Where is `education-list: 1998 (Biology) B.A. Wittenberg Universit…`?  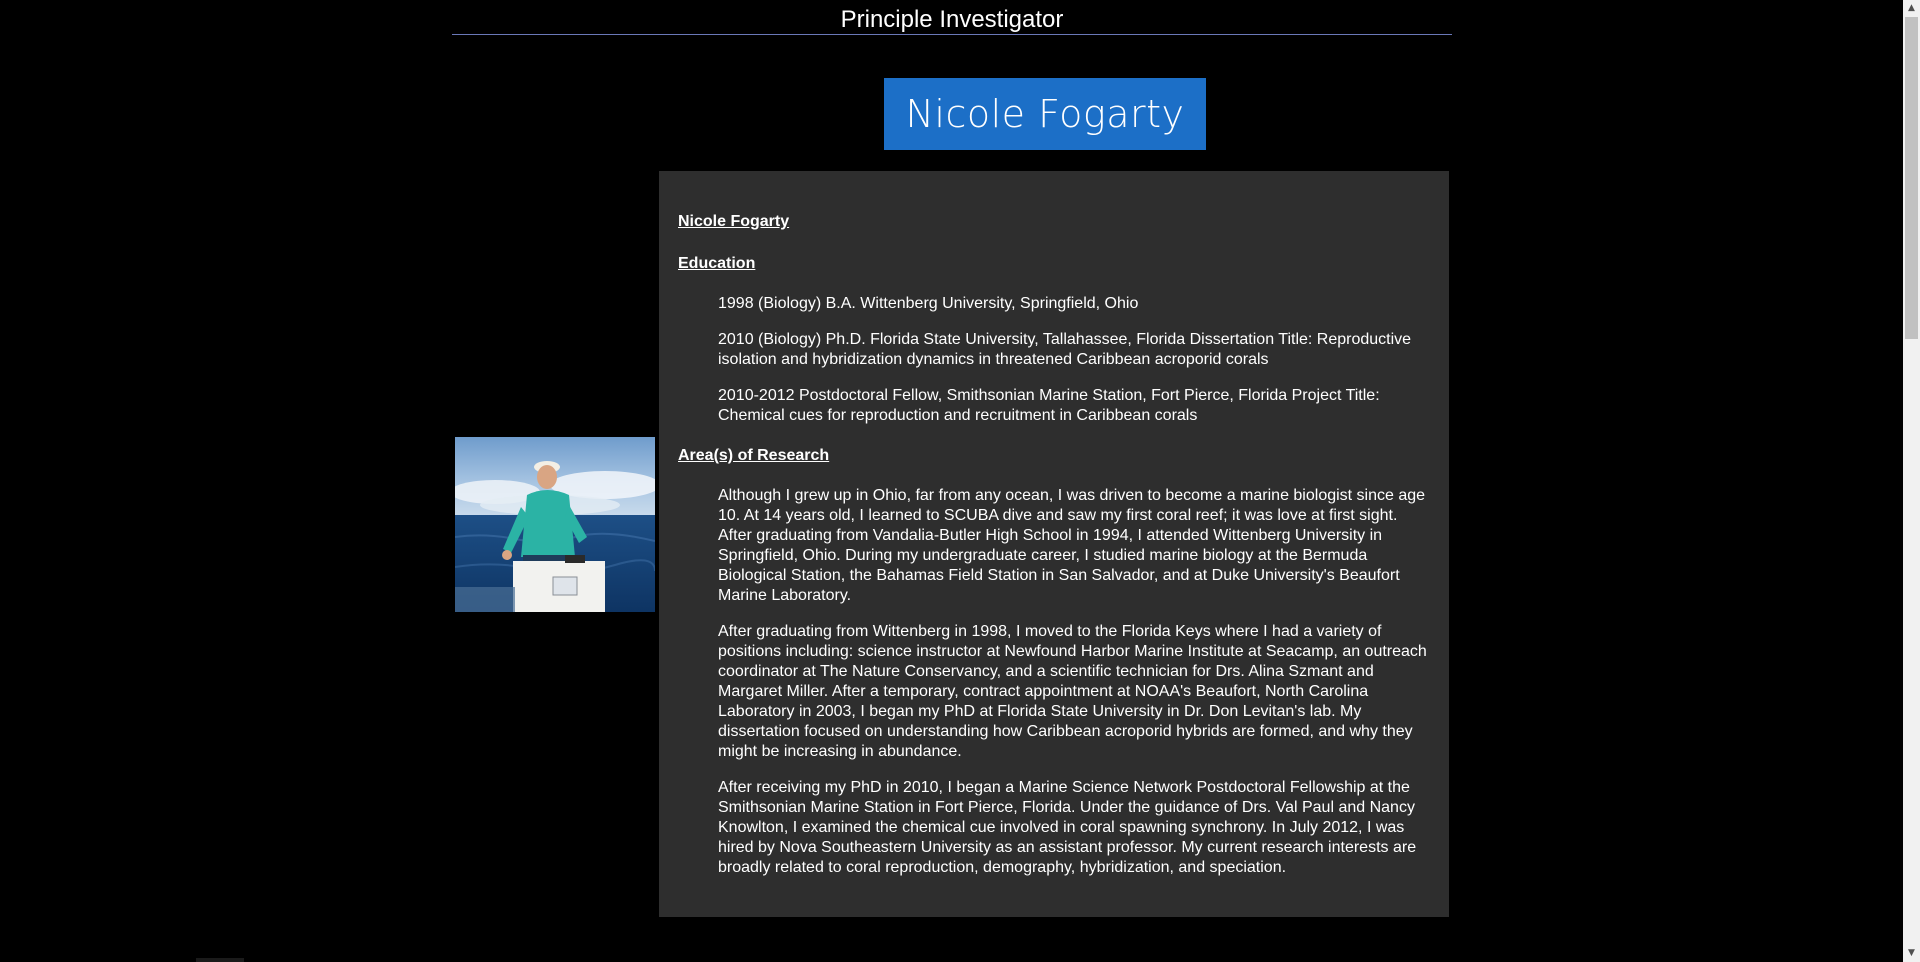 education-list: 1998 (Biology) B.A. Wittenberg Universit… is located at coordinates (1054, 360).